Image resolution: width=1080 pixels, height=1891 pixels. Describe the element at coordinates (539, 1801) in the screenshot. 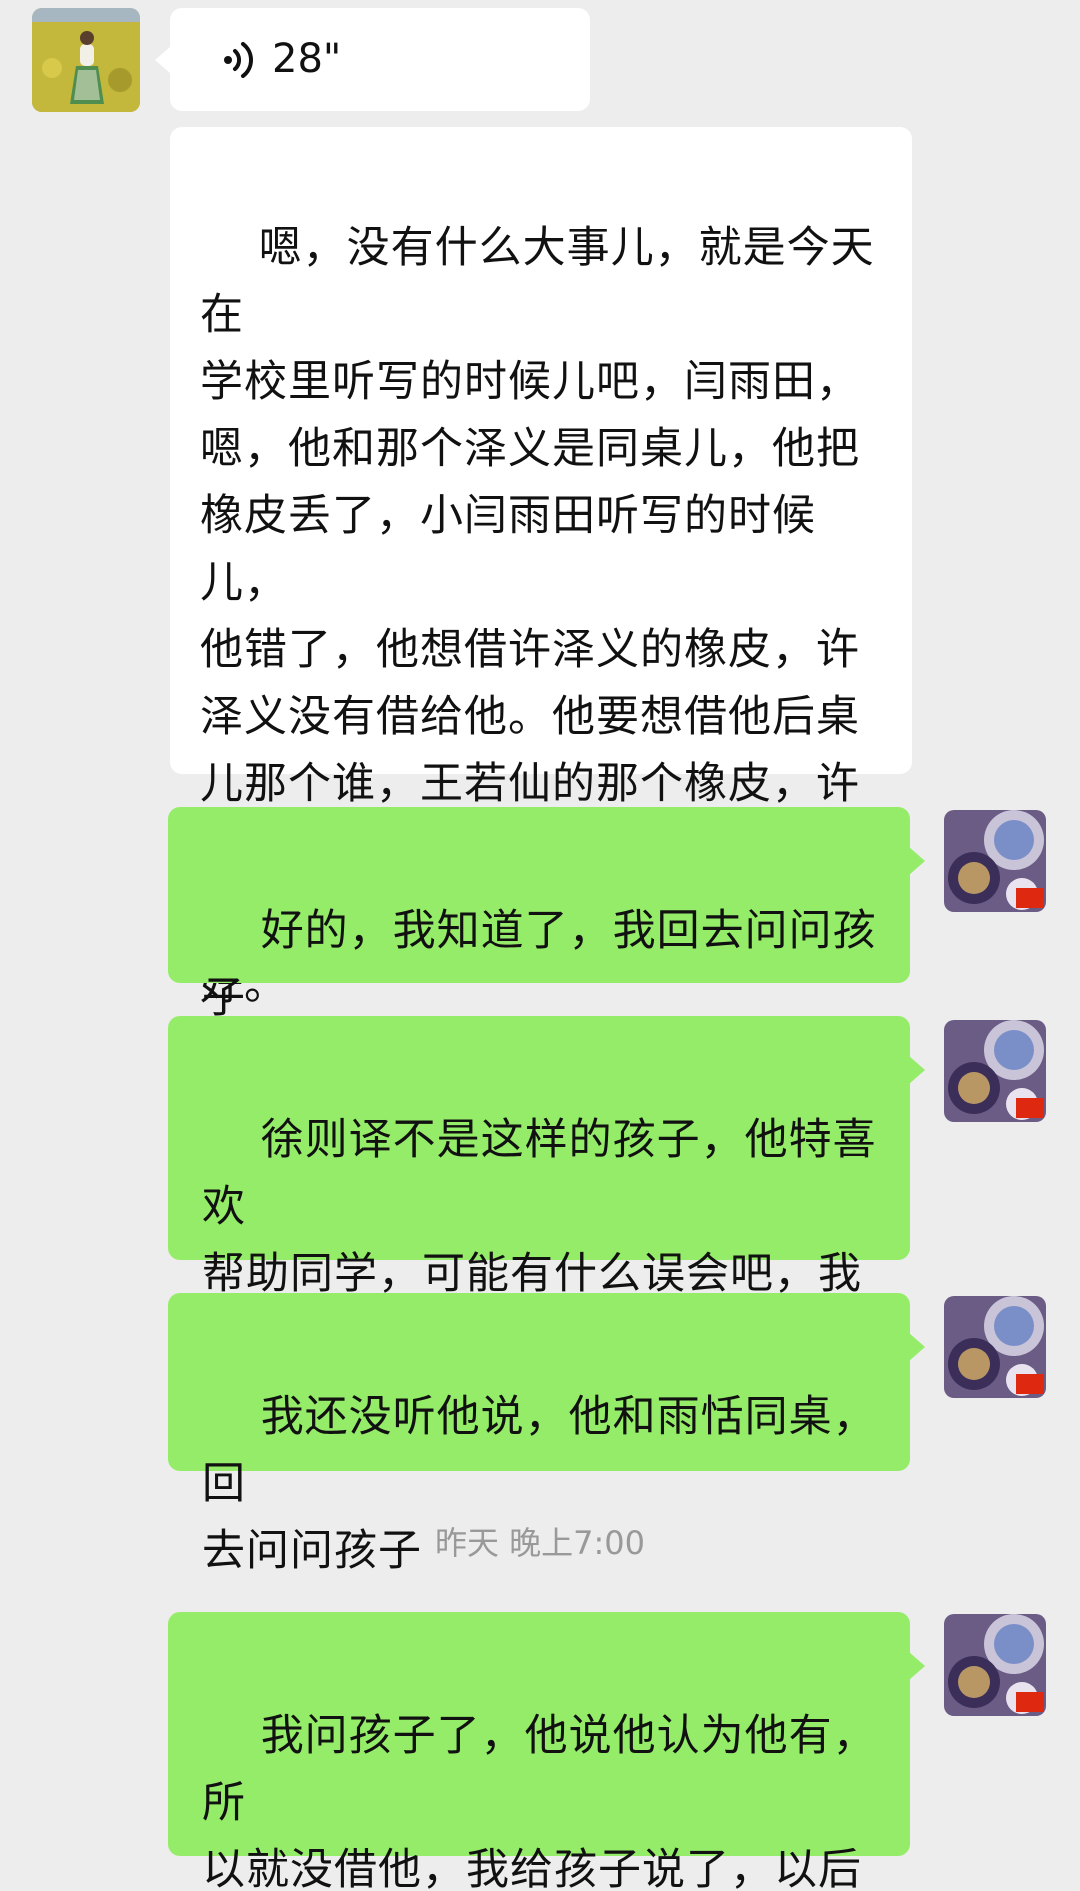

I see `outgoing-message-text: 我问孩子了，他说他认为他有，所 以就没借他，我给孩子说了，以后 要好好相处！` at that location.